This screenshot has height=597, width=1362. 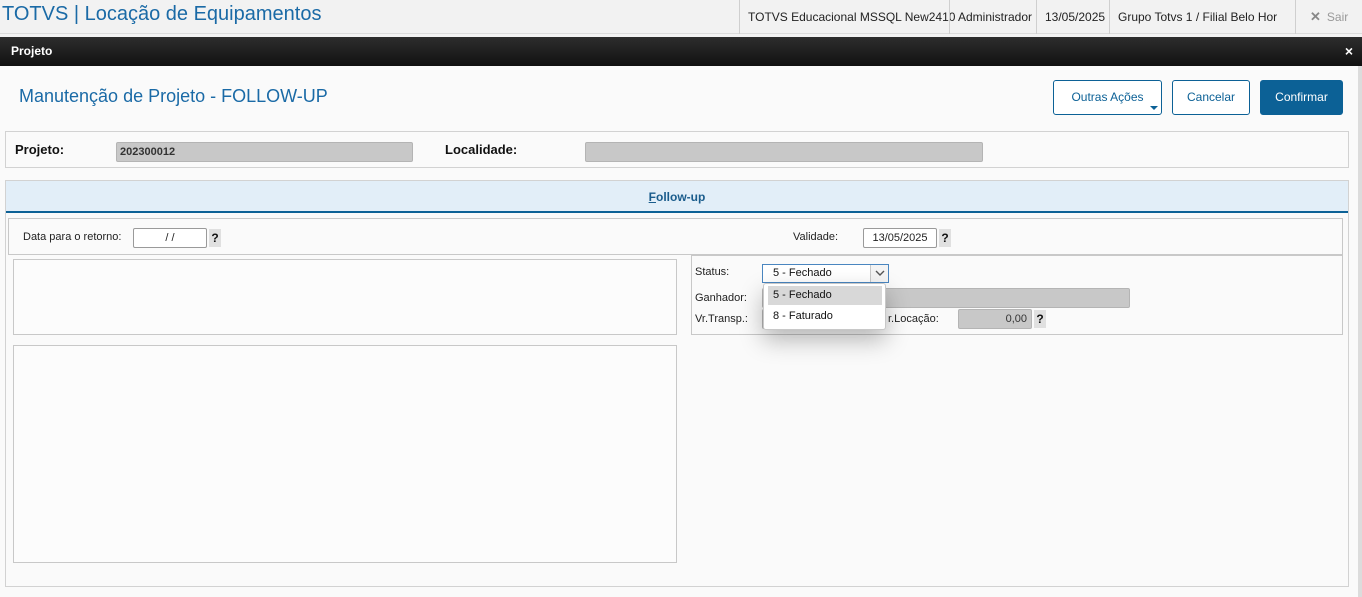 What do you see at coordinates (652, 197) in the screenshot?
I see `tab-followup-hotkey: F` at bounding box center [652, 197].